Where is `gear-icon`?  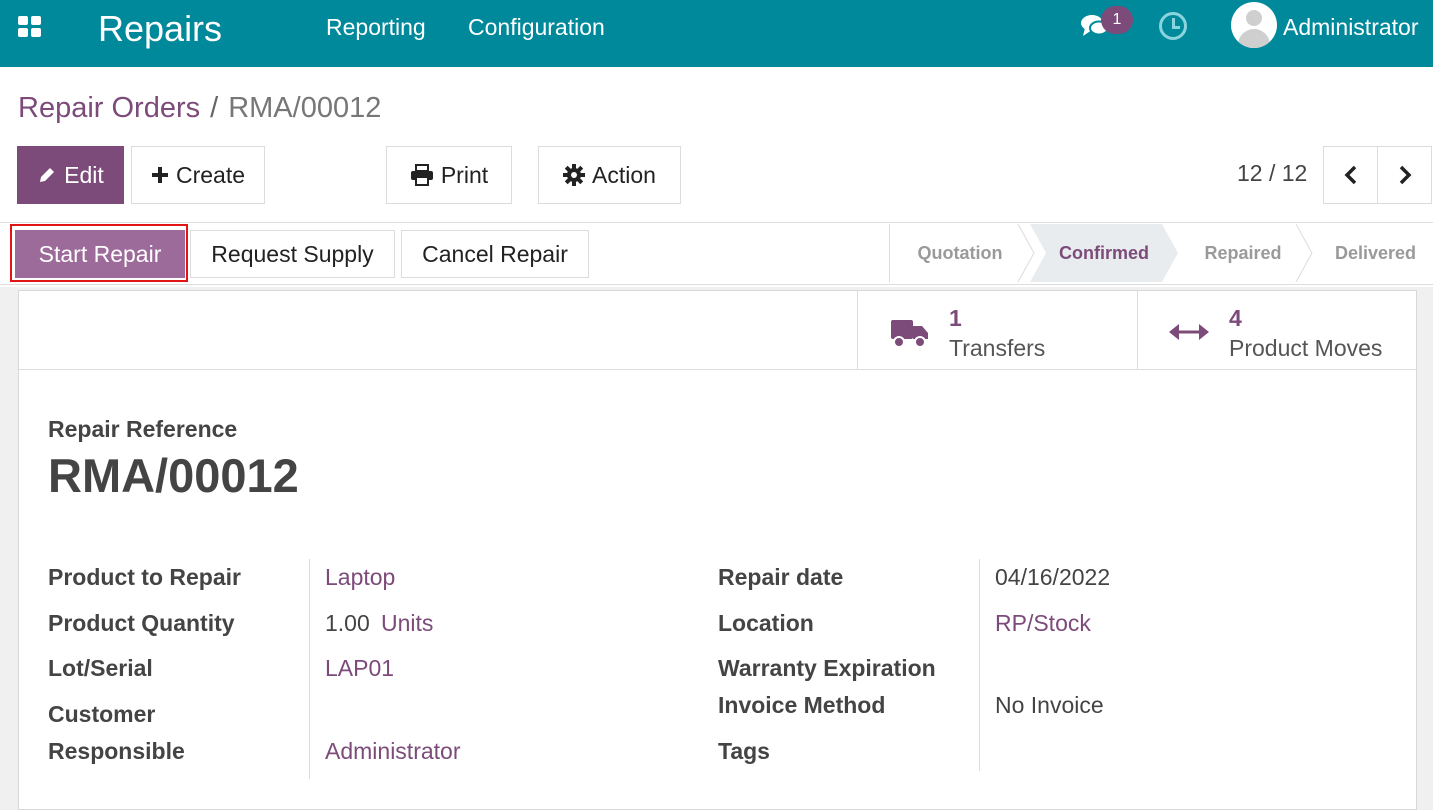 gear-icon is located at coordinates (574, 175).